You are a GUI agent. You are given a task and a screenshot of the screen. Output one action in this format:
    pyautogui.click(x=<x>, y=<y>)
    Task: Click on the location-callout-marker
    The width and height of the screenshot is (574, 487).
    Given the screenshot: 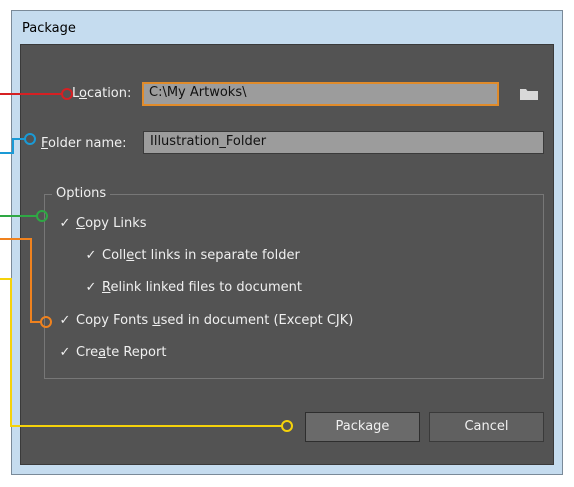 What is the action you would take?
    pyautogui.click(x=67, y=94)
    